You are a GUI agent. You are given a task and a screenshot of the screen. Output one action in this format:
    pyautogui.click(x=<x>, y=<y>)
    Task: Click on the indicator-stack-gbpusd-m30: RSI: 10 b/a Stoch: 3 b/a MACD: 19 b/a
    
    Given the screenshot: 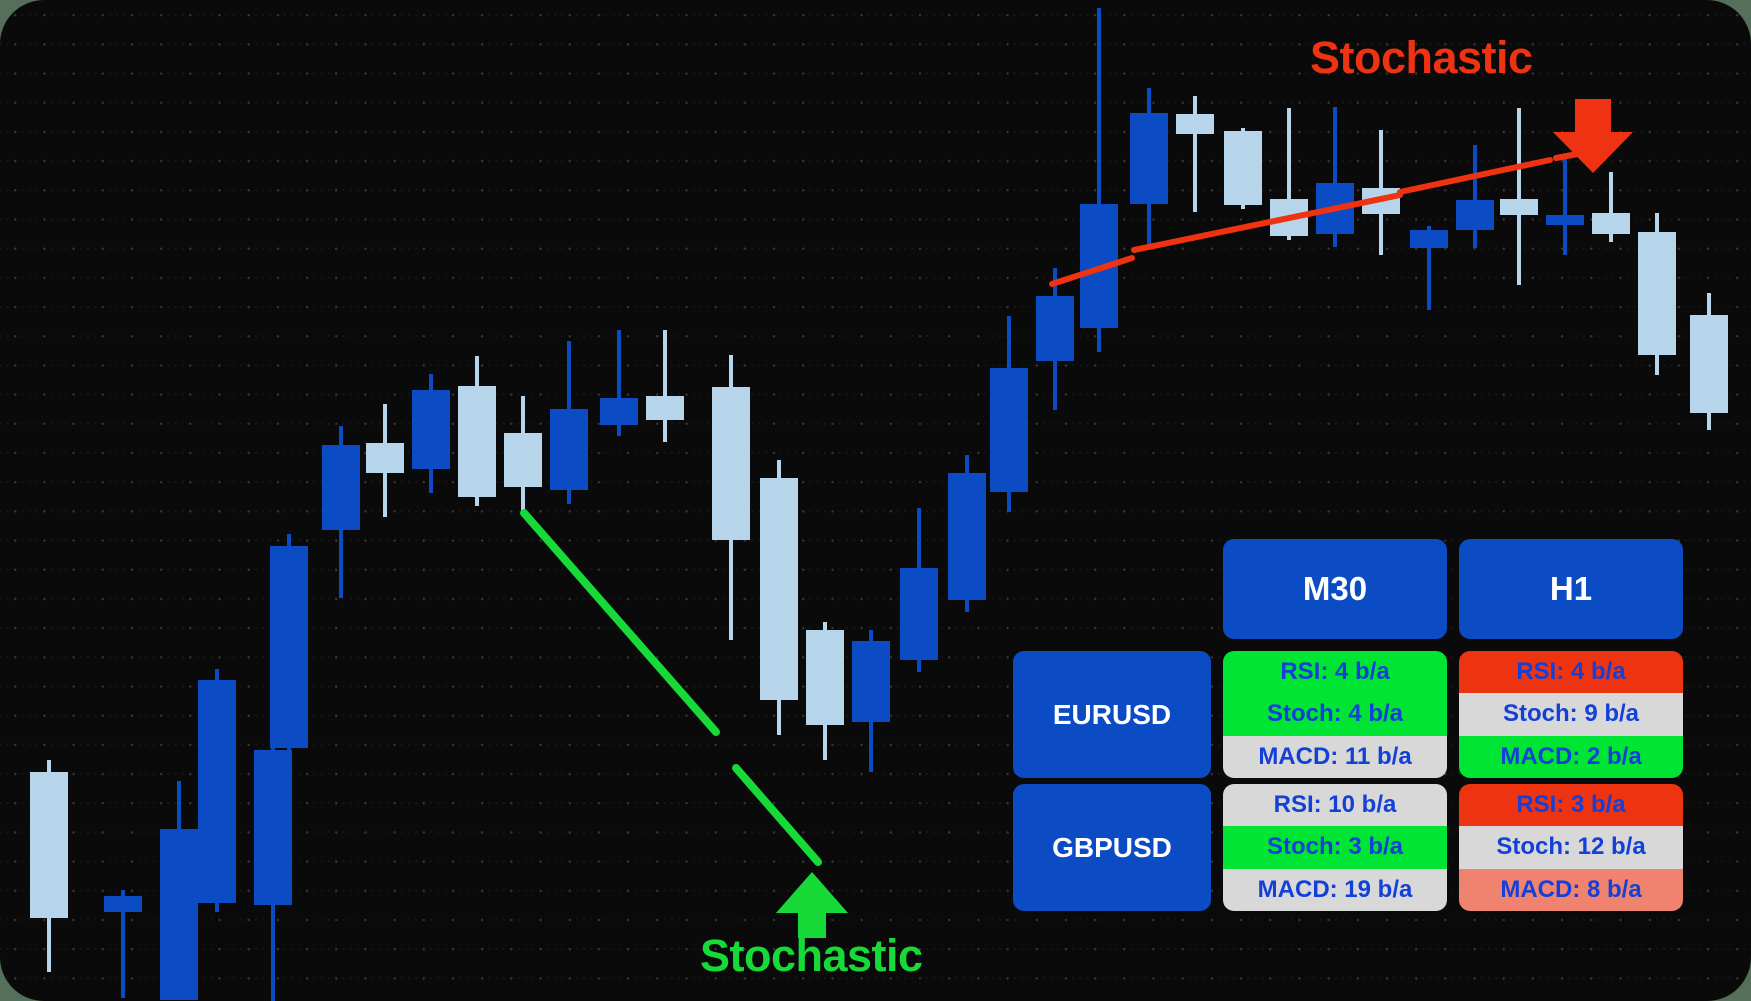 What is the action you would take?
    pyautogui.click(x=1335, y=847)
    